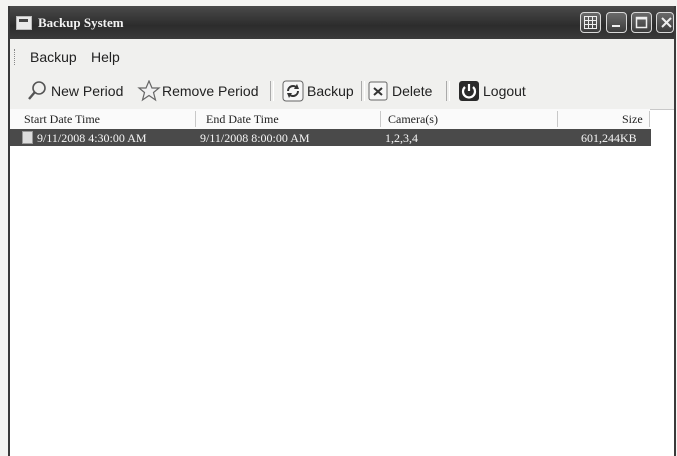 This screenshot has height=456, width=677. Describe the element at coordinates (24, 23) in the screenshot. I see `app-icon` at that location.